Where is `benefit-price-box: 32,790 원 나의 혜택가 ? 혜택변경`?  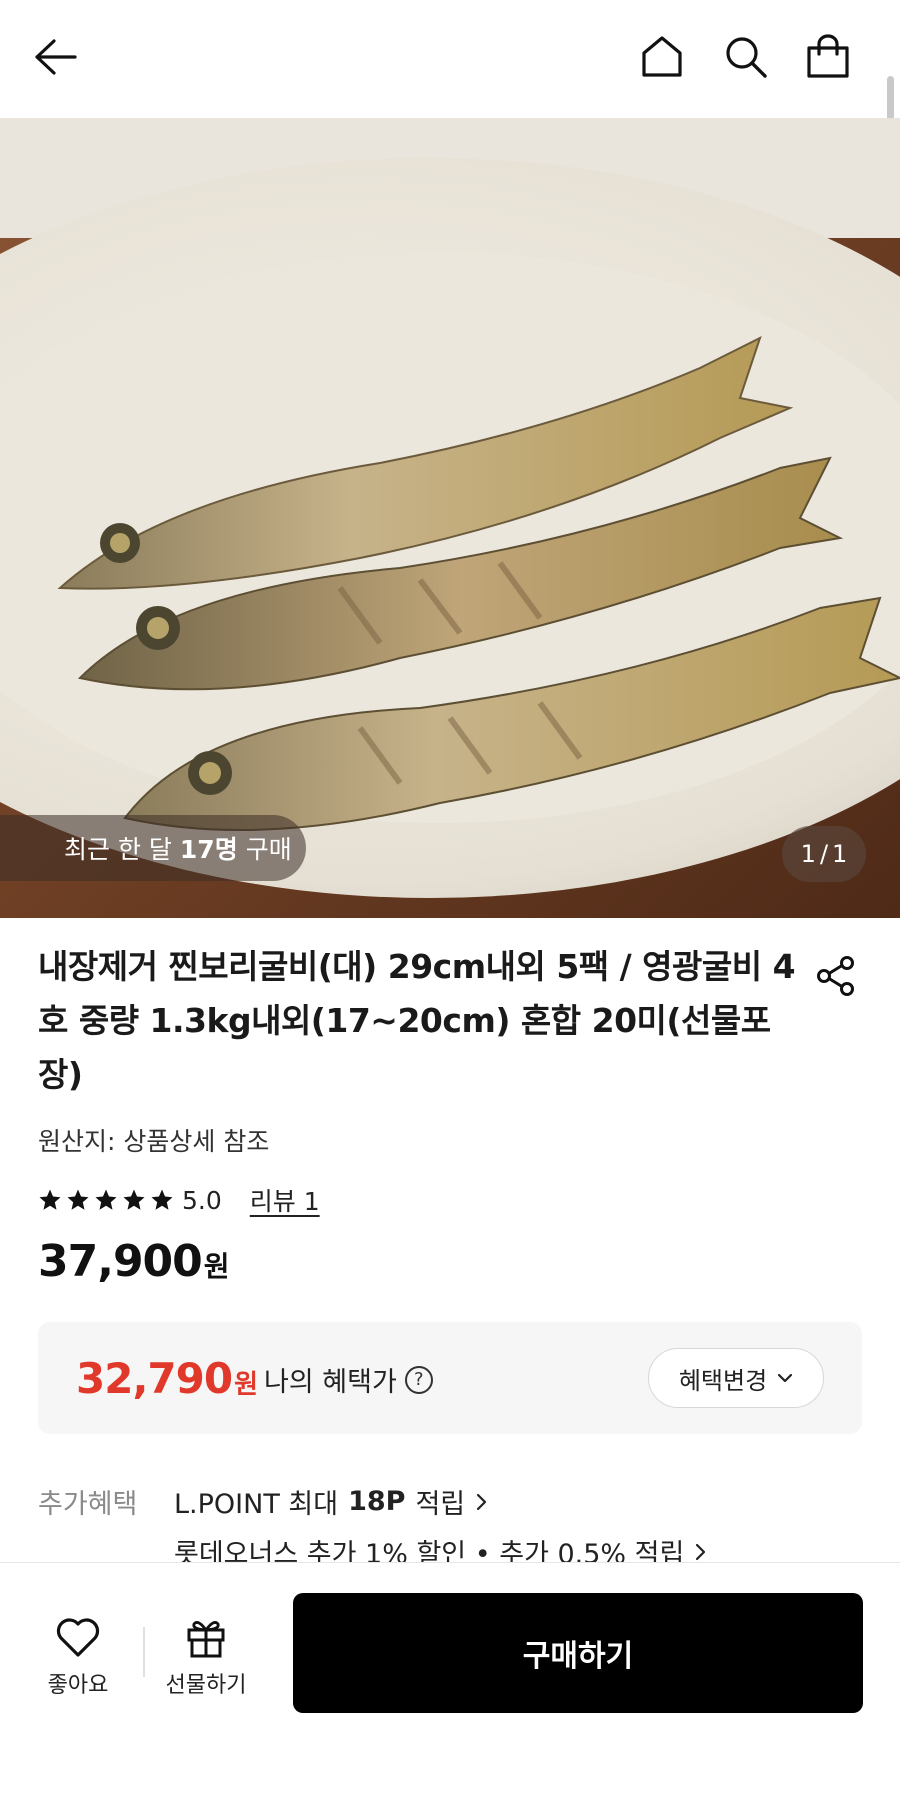
benefit-price-box: 32,790 원 나의 혜택가 ? 혜택변경 is located at coordinates (450, 1378).